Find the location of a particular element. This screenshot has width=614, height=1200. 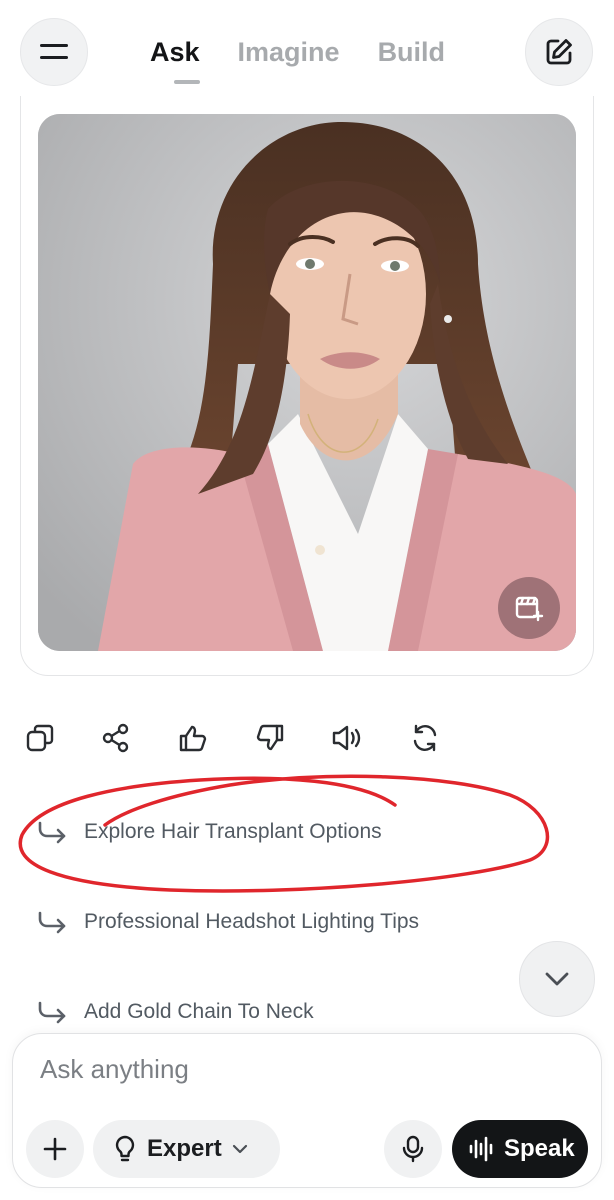

microphone-icon is located at coordinates (413, 1149).